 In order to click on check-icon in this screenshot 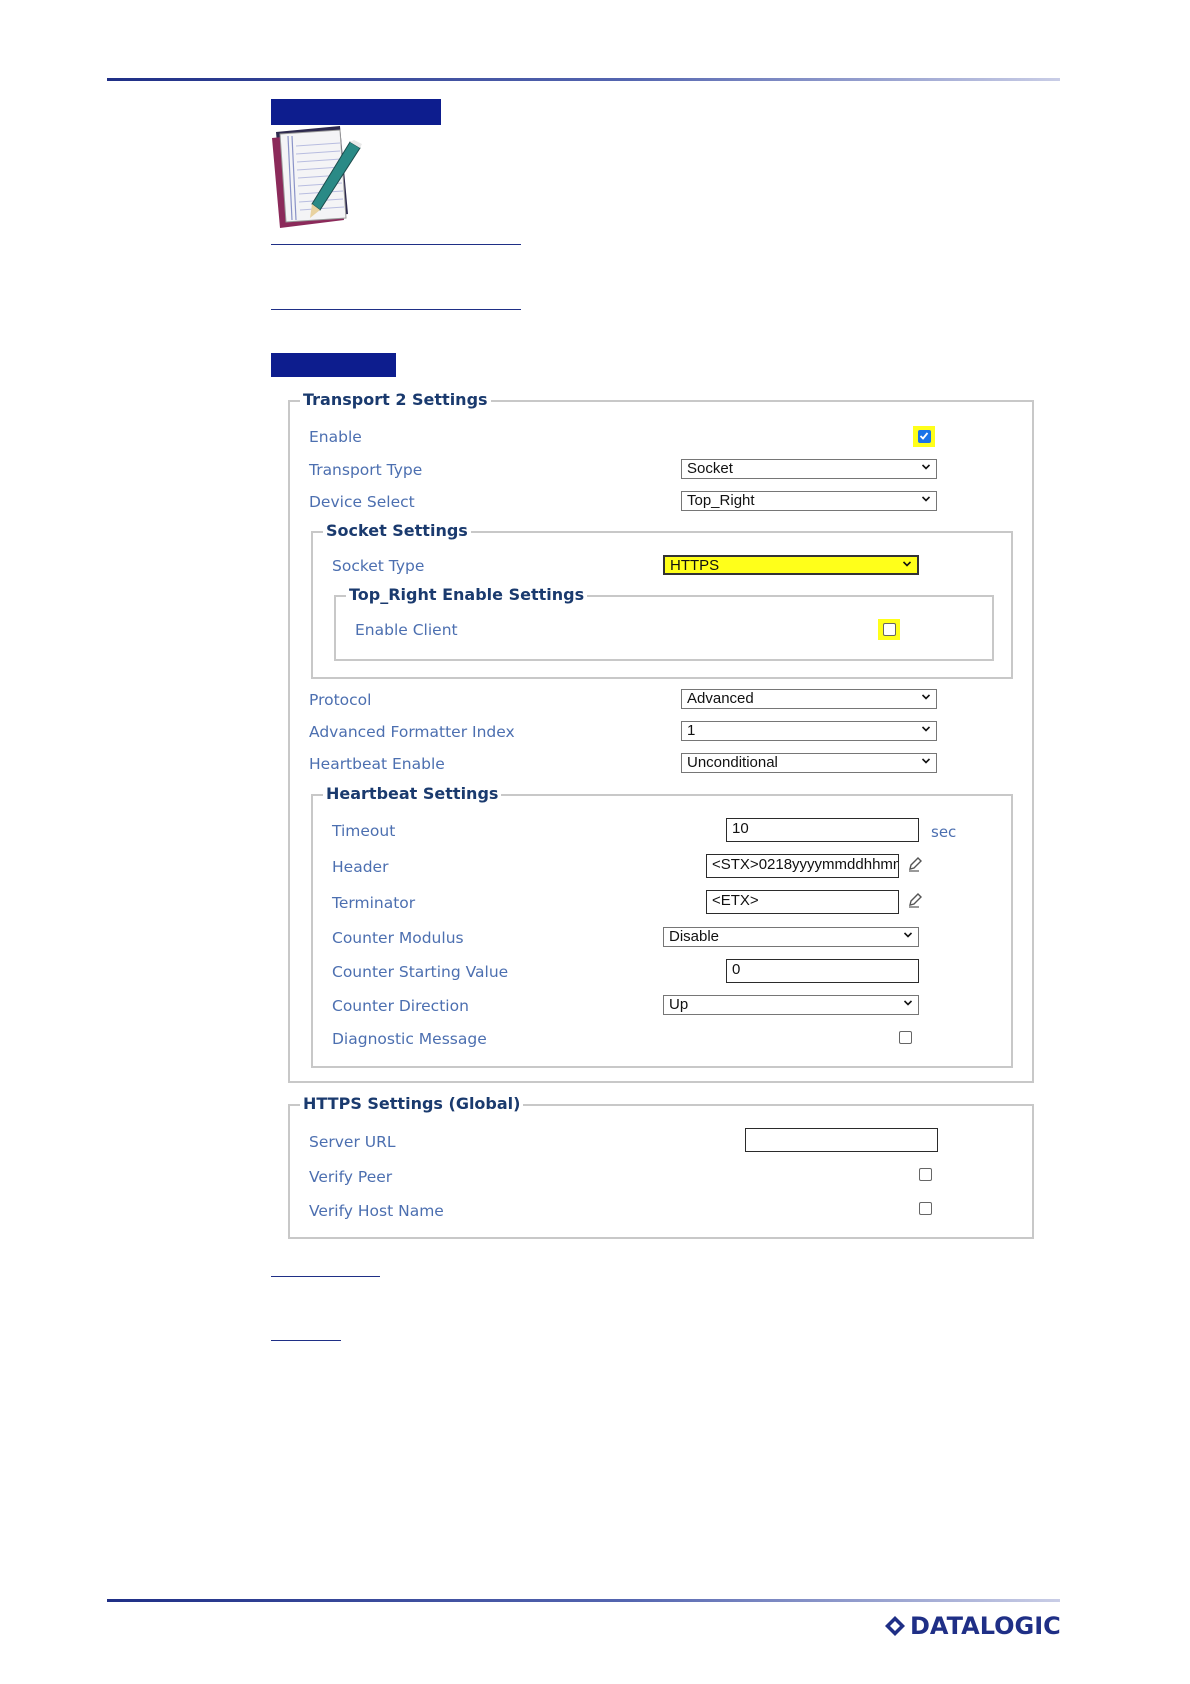, I will do `click(924, 436)`.